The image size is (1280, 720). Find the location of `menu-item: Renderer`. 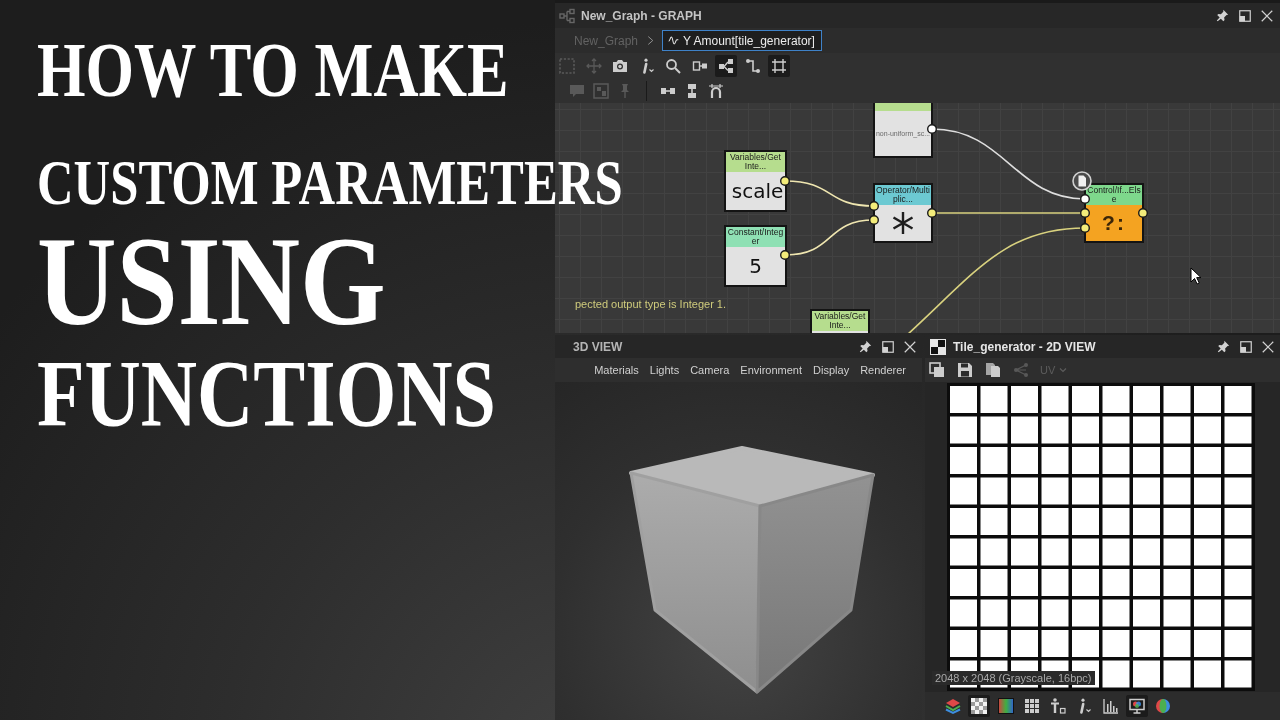

menu-item: Renderer is located at coordinates (883, 370).